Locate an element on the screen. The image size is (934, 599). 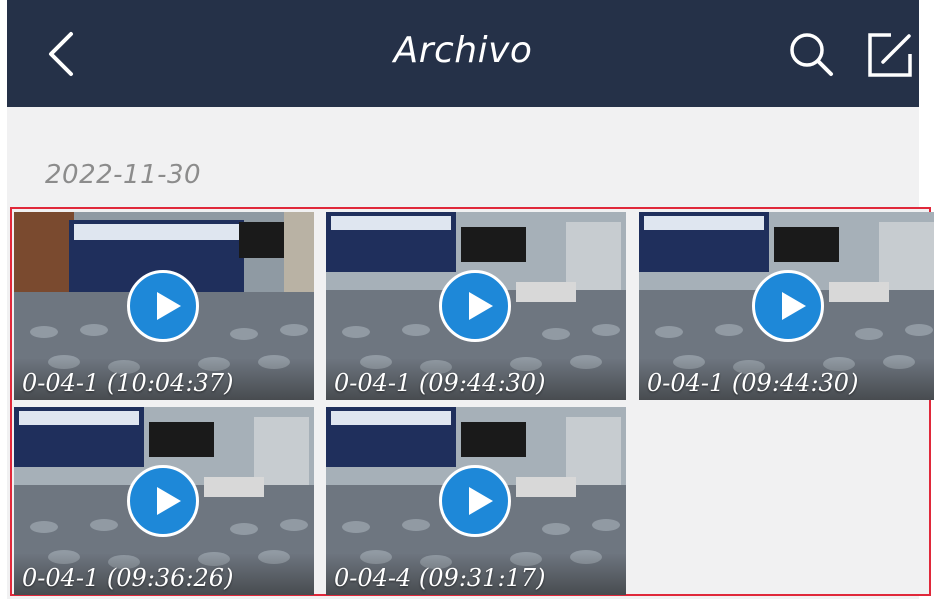
search-icon is located at coordinates (811, 54).